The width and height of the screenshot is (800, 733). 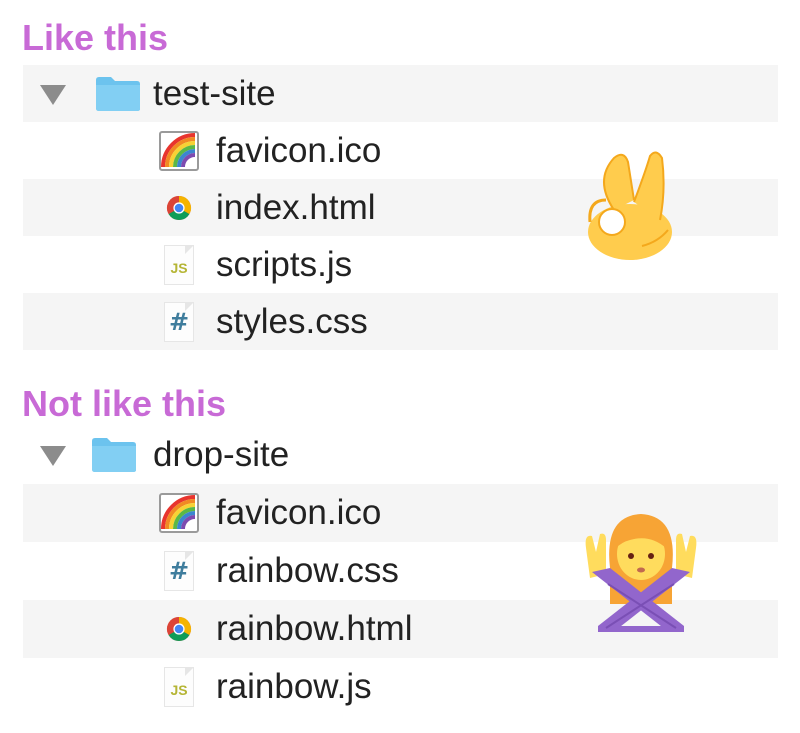 What do you see at coordinates (400, 93) in the screenshot?
I see `folder-row-test-site: test-site` at bounding box center [400, 93].